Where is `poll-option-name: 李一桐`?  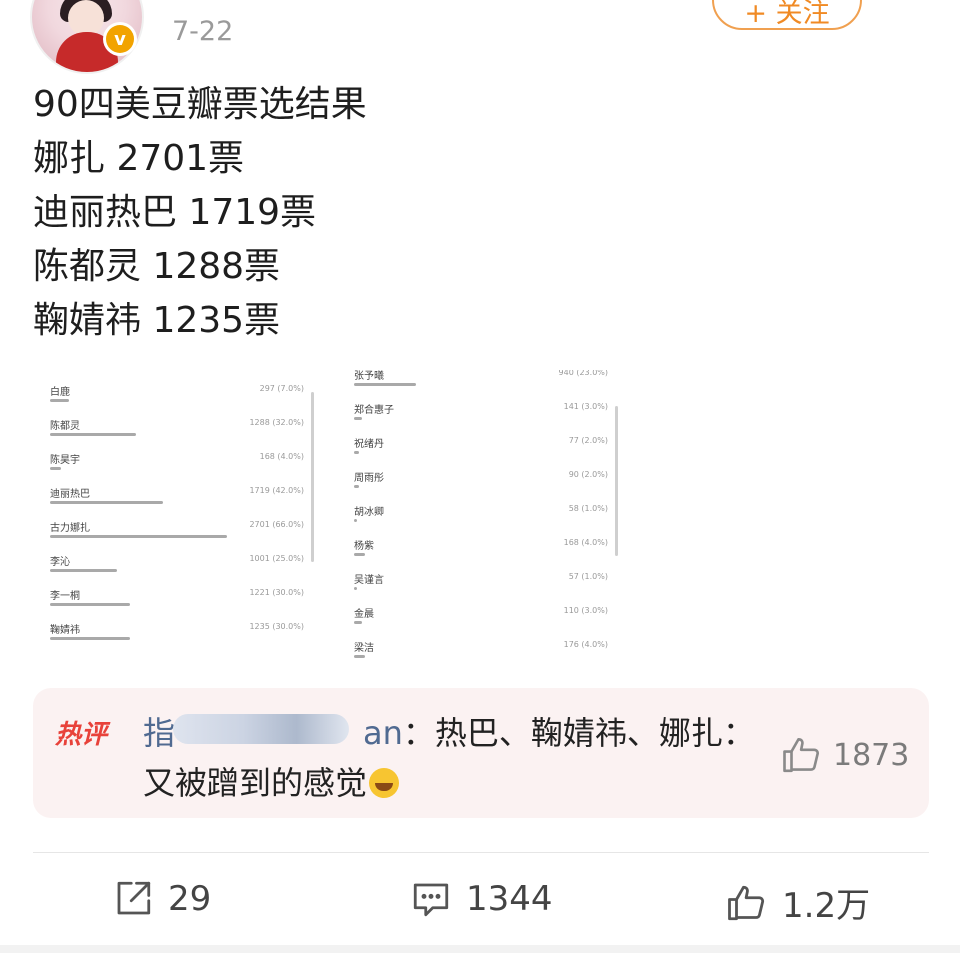 poll-option-name: 李一桐 is located at coordinates (65, 596).